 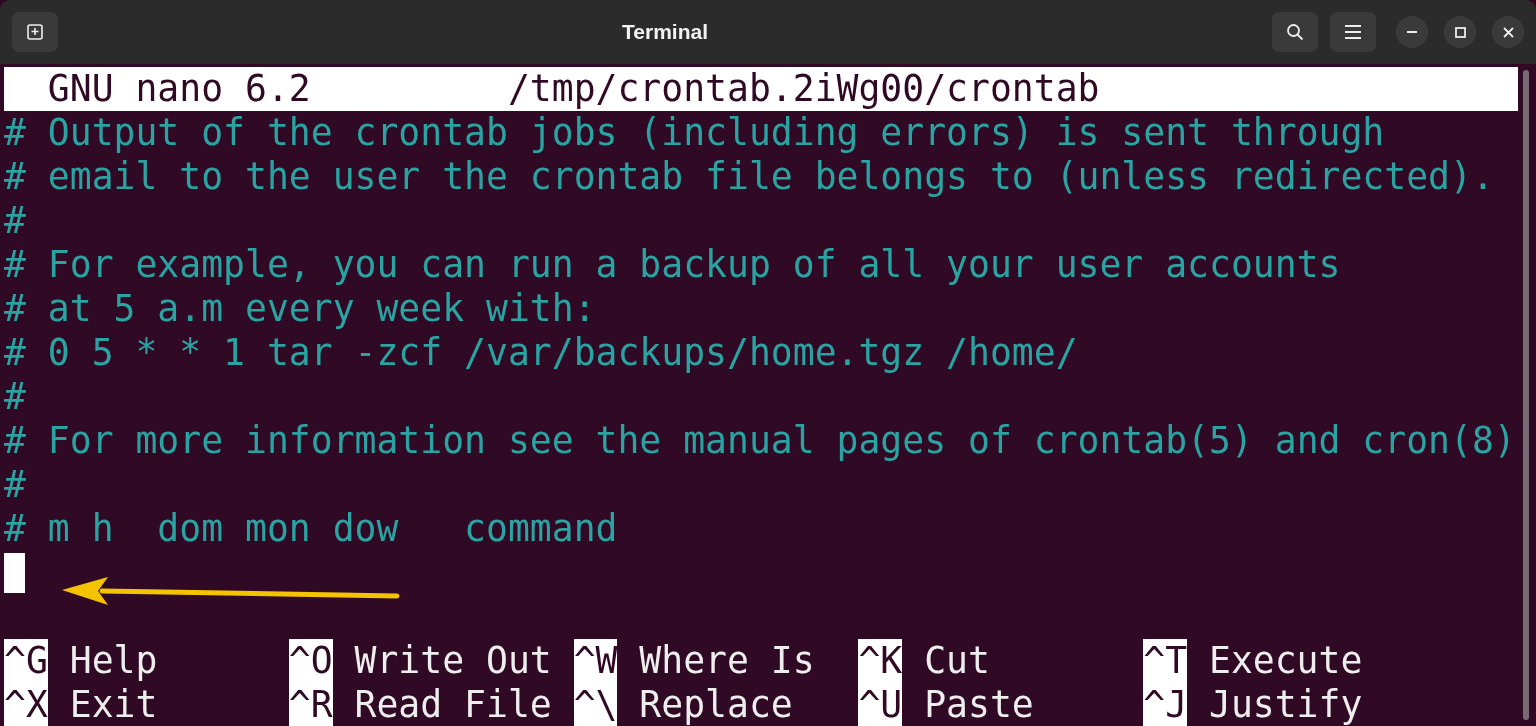 I want to click on search-button, so click(x=1295, y=32).